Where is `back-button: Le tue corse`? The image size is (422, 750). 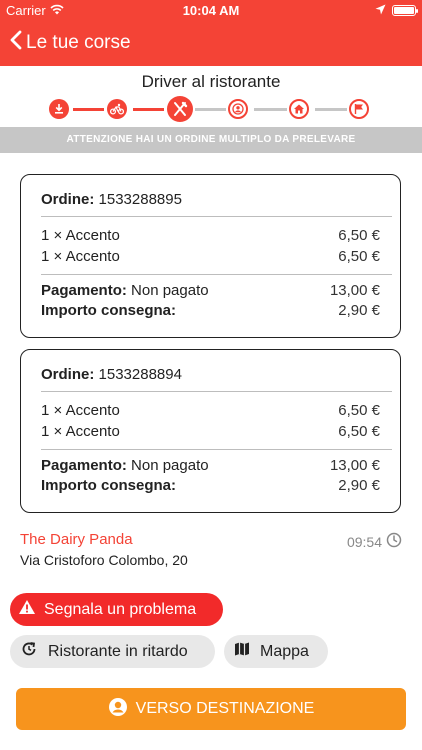 back-button: Le tue corse is located at coordinates (70, 43).